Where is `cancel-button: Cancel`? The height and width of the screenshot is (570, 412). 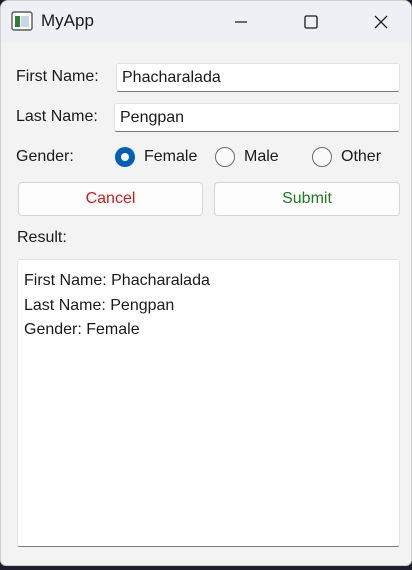
cancel-button: Cancel is located at coordinates (110, 199).